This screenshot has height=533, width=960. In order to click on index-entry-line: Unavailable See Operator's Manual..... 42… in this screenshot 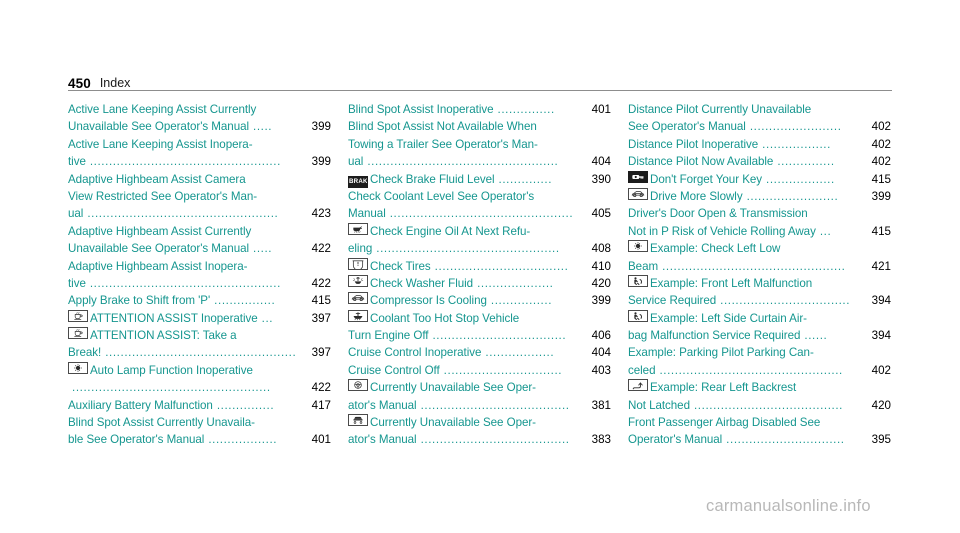, I will do `click(199, 248)`.